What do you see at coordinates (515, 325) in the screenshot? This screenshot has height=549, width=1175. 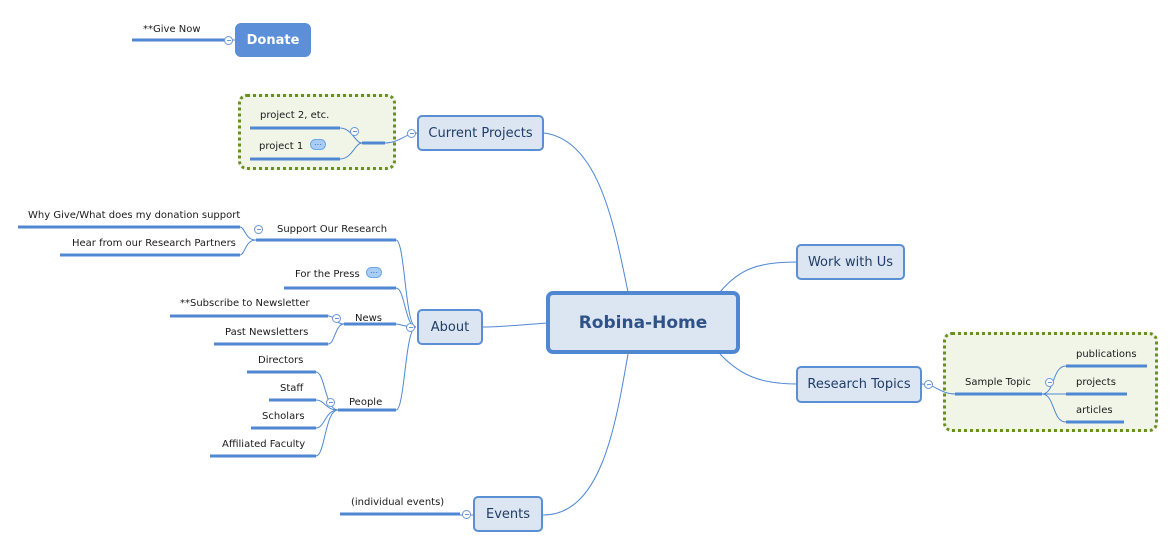 I see `link-about` at bounding box center [515, 325].